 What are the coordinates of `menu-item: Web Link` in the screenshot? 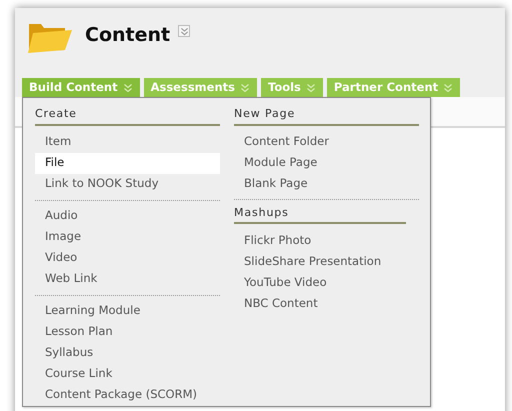 It's located at (127, 279).